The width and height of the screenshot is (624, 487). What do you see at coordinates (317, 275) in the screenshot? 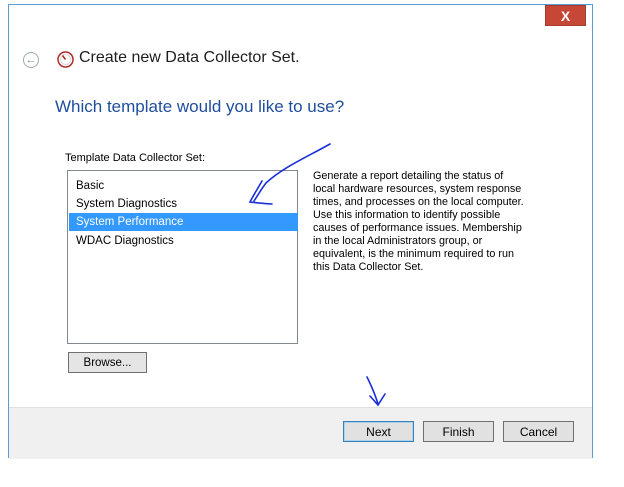
I see `annotation-overlay` at bounding box center [317, 275].